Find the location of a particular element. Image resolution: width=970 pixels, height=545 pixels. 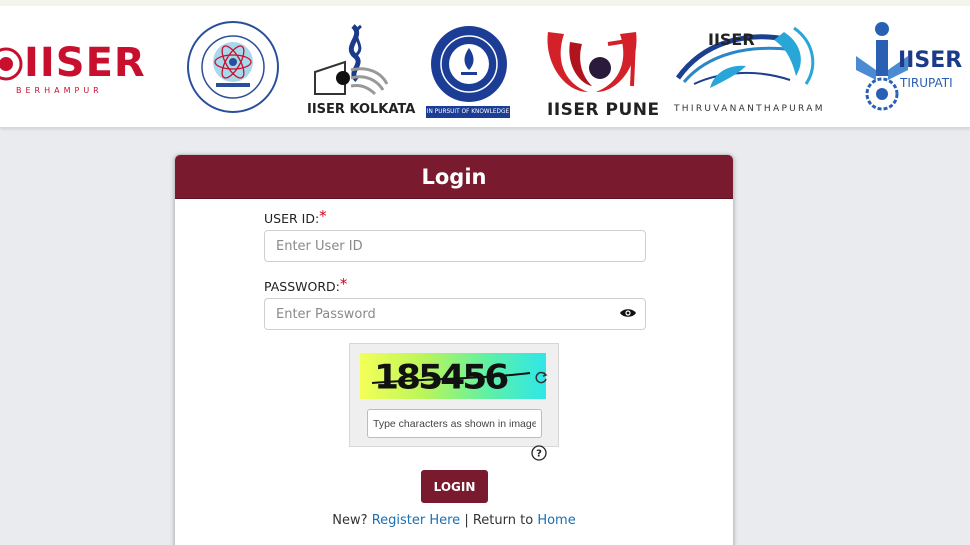

pune-name: IISER PUNE is located at coordinates (603, 110).